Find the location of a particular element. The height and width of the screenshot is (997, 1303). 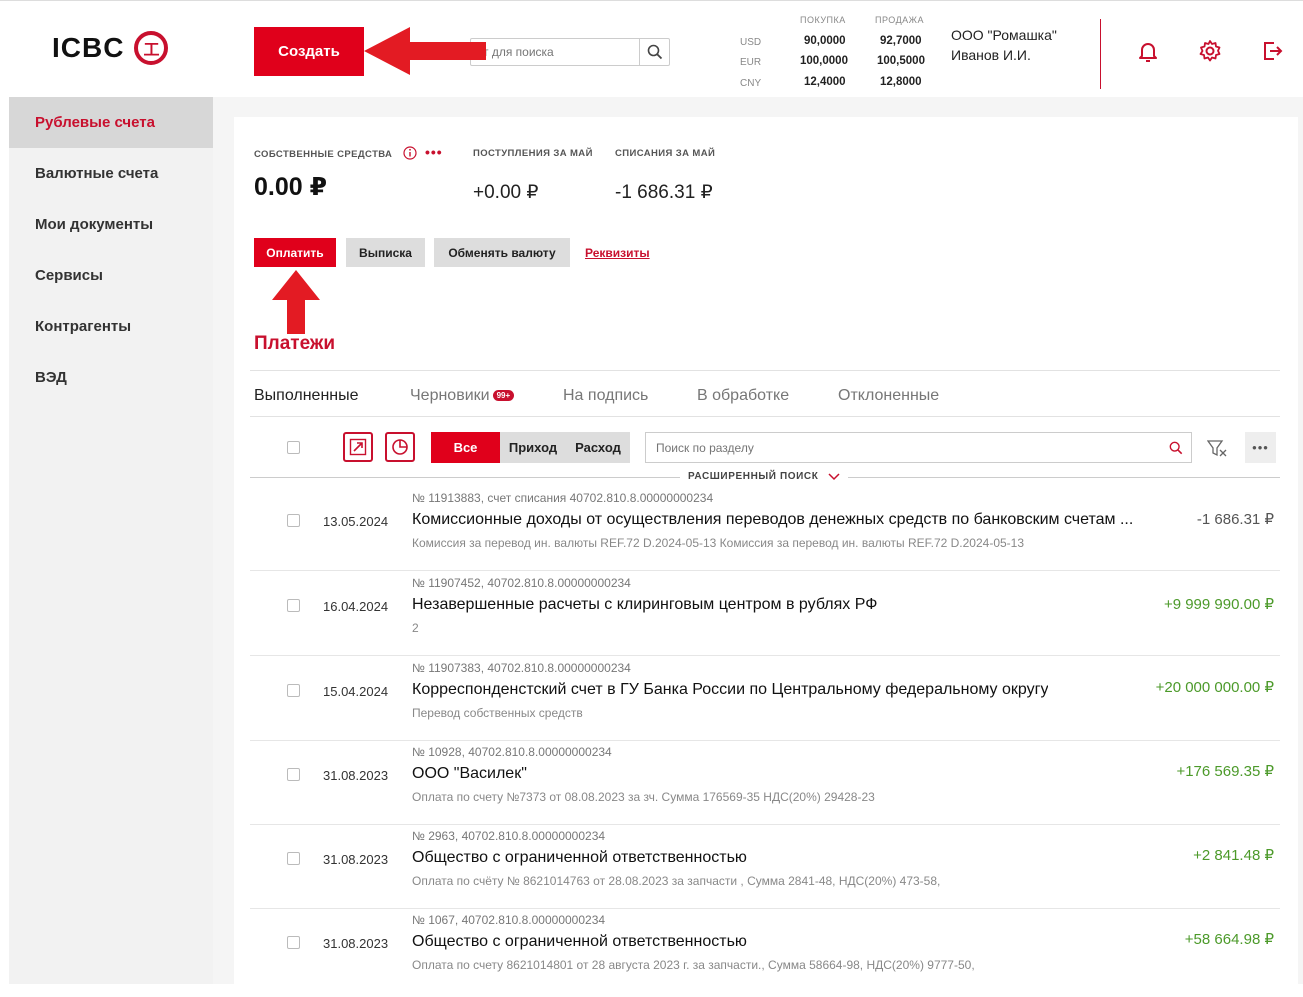

sidebar-item-rub-accounts: Рублевые счета is located at coordinates (111, 122).